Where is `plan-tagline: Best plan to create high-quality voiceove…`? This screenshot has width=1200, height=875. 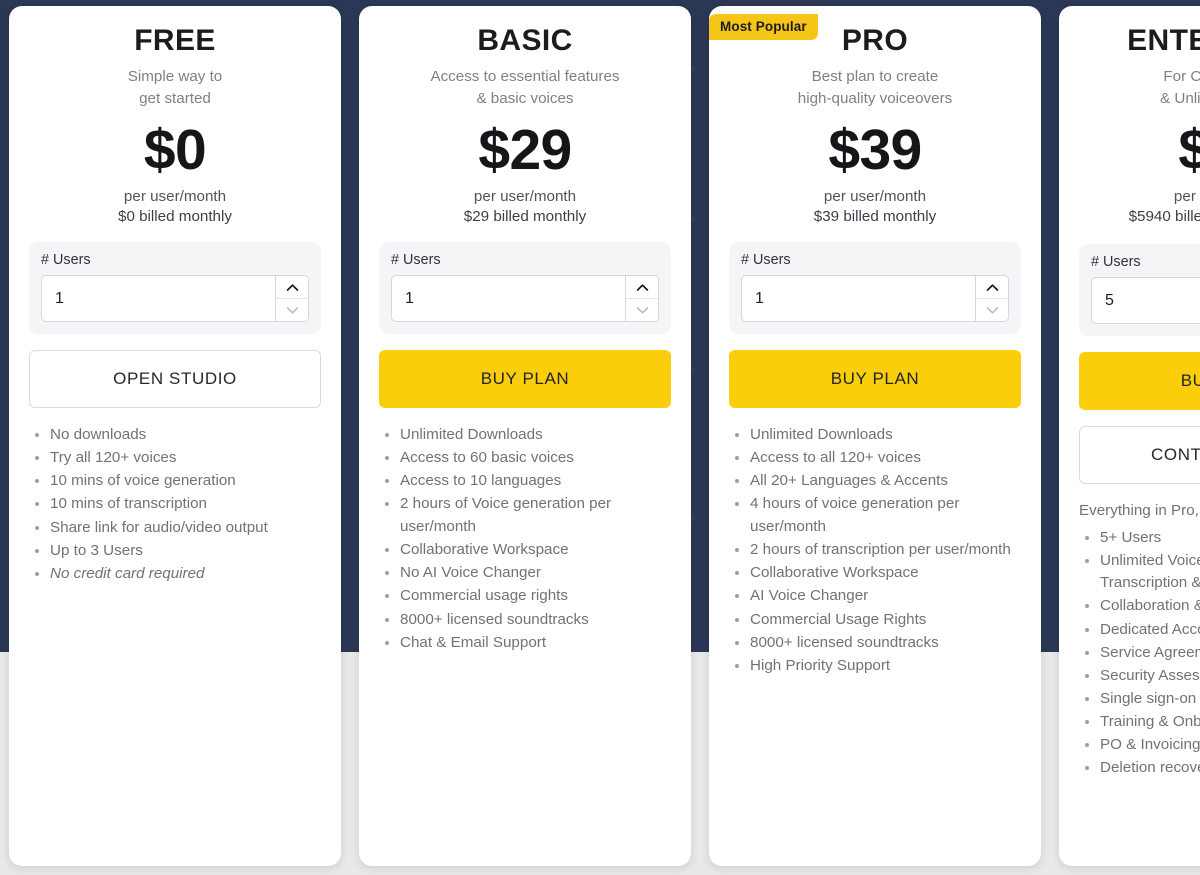
plan-tagline: Best plan to create high-quality voiceove… is located at coordinates (875, 88).